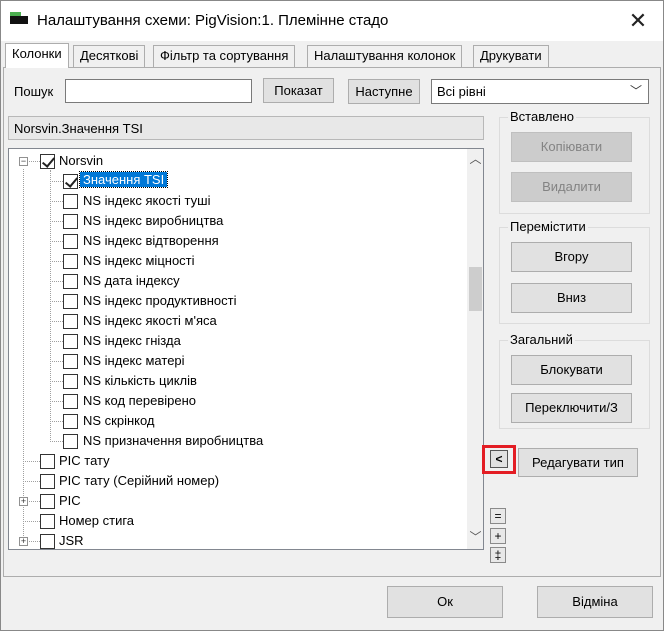 This screenshot has height=631, width=664. I want to click on tree-node: NS індекс якості м'яса, so click(229, 321).